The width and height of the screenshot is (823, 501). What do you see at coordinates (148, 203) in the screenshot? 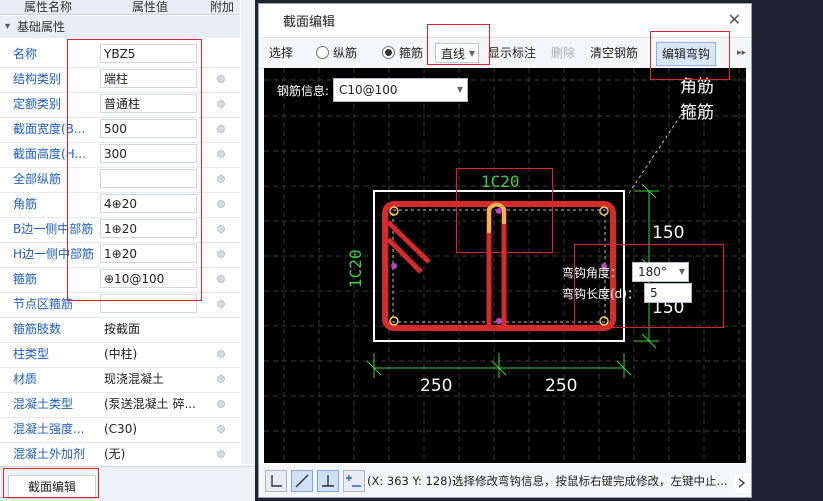
I see `property-value: 4⊕20` at bounding box center [148, 203].